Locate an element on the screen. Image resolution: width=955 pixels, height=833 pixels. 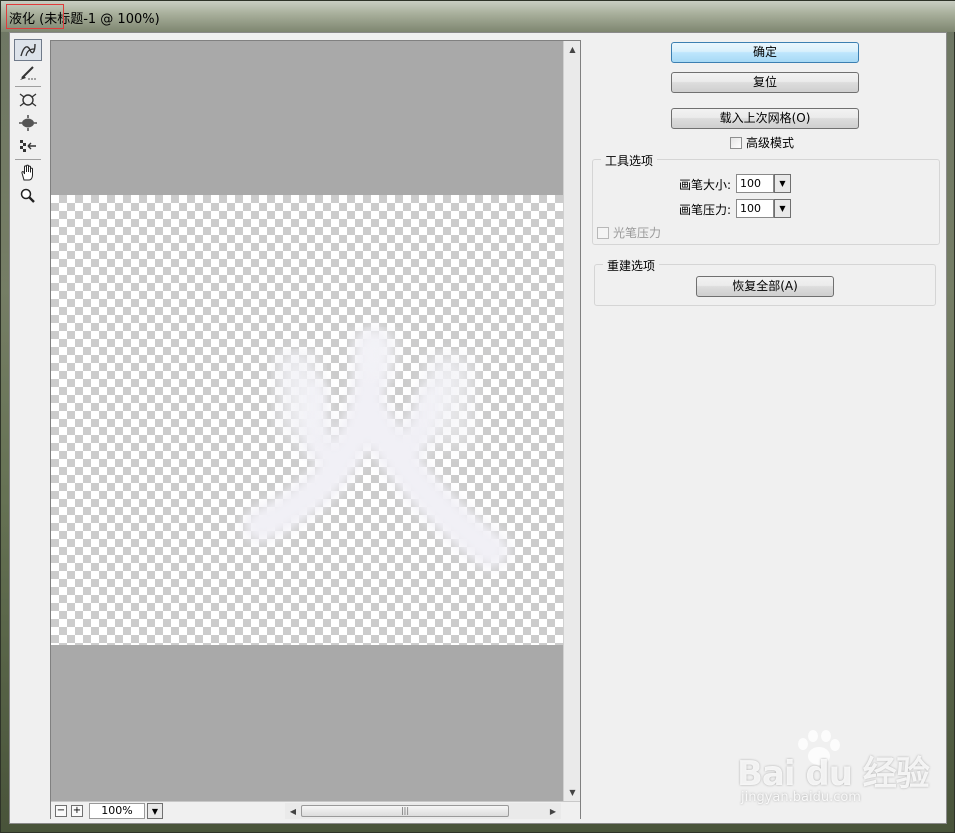
stylus-pressure-label: 光笔压力 is located at coordinates (637, 233).